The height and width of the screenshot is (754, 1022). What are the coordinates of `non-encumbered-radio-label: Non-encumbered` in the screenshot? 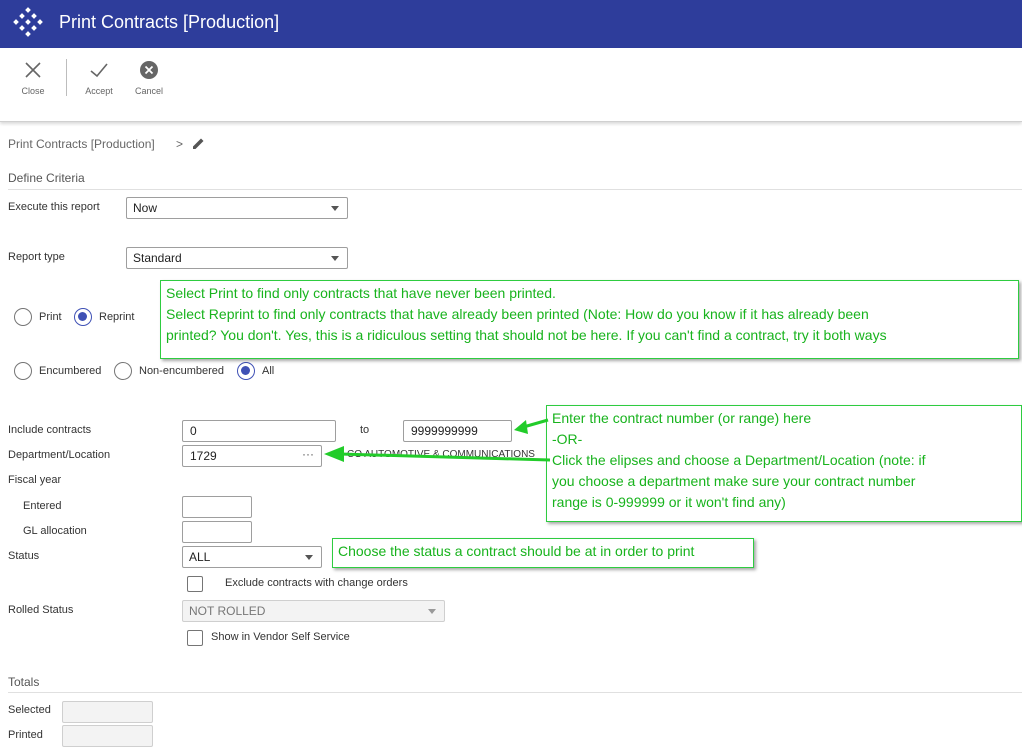 It's located at (181, 371).